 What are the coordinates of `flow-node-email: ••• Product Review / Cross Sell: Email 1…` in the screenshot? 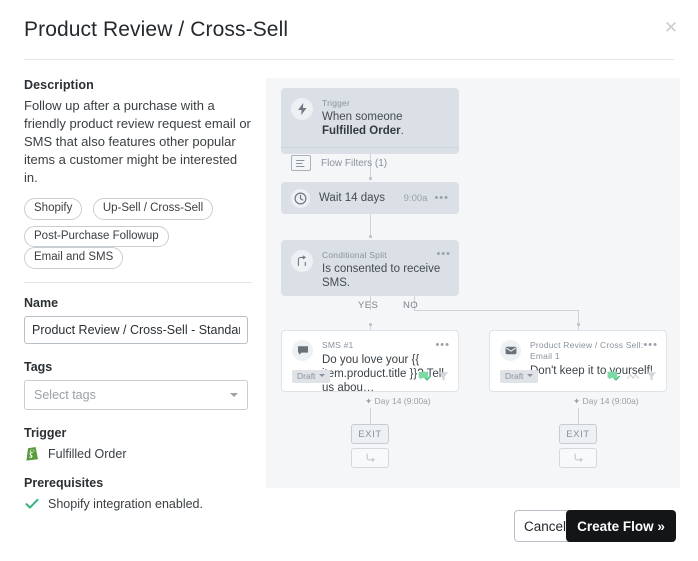 It's located at (578, 361).